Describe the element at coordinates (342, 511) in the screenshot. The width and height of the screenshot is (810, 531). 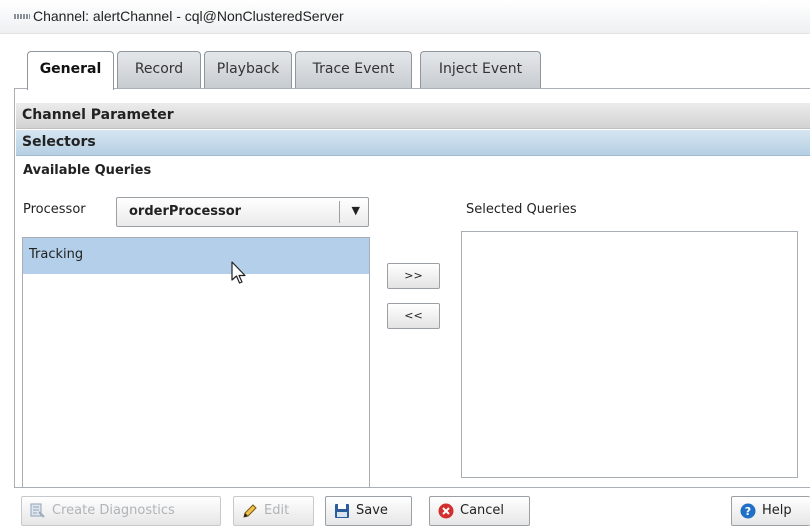
I see `floppy-disk-icon` at that location.